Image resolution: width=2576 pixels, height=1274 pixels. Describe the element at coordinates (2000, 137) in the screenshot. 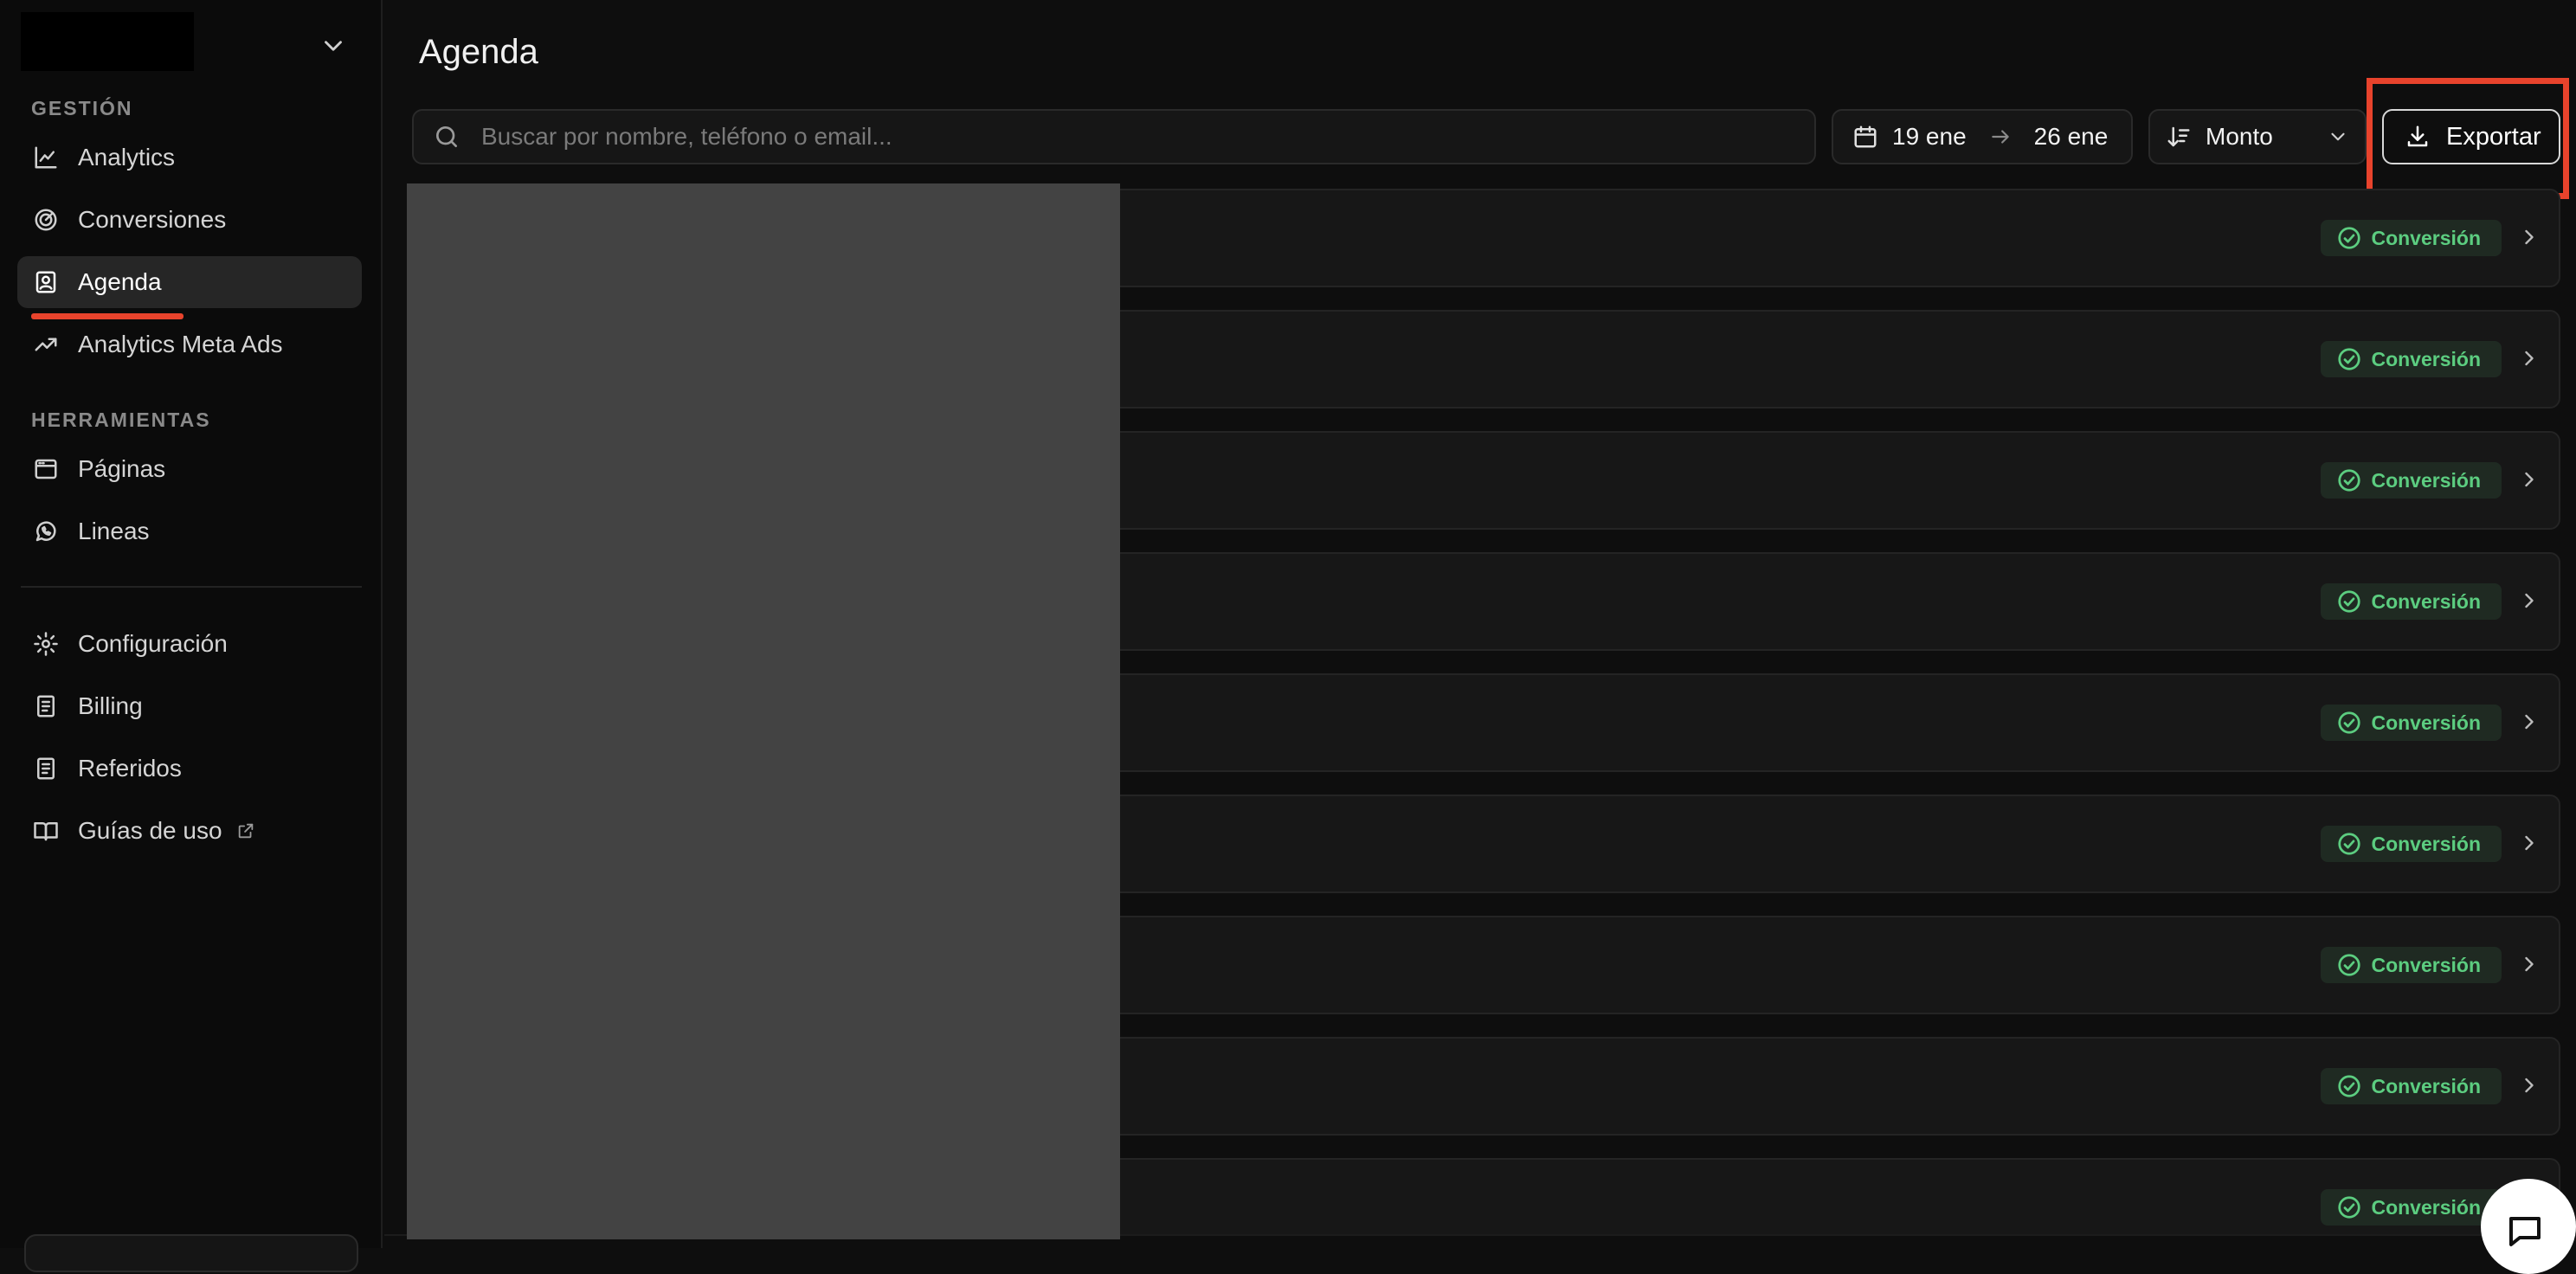

I see `arrow-right-icon` at that location.